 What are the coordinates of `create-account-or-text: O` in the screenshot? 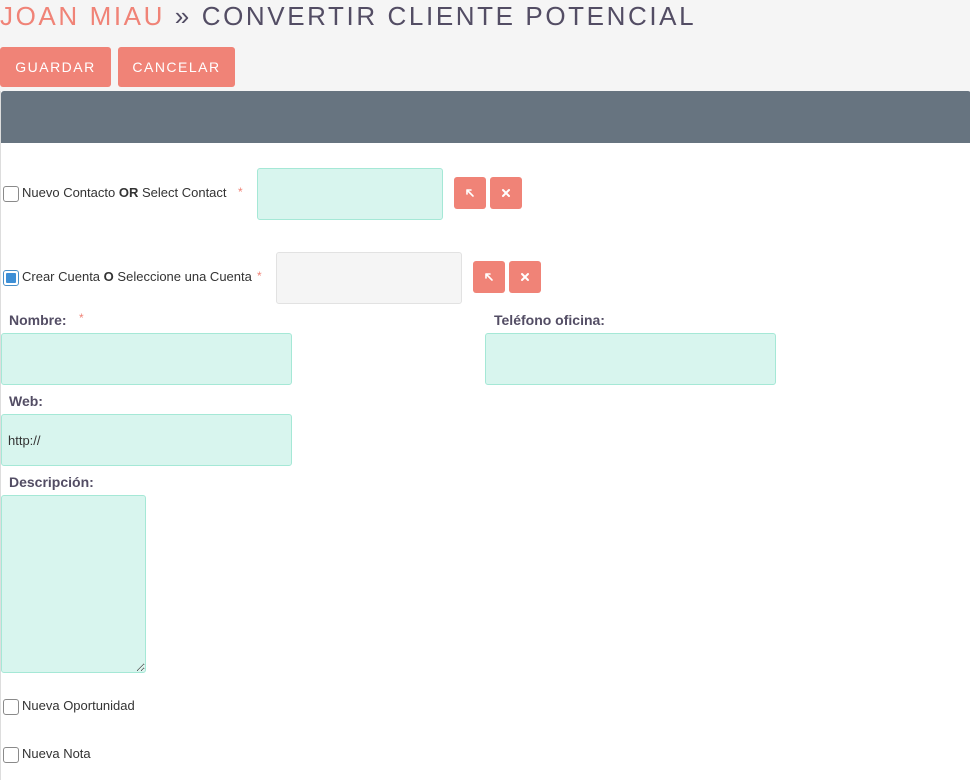 It's located at (108, 276).